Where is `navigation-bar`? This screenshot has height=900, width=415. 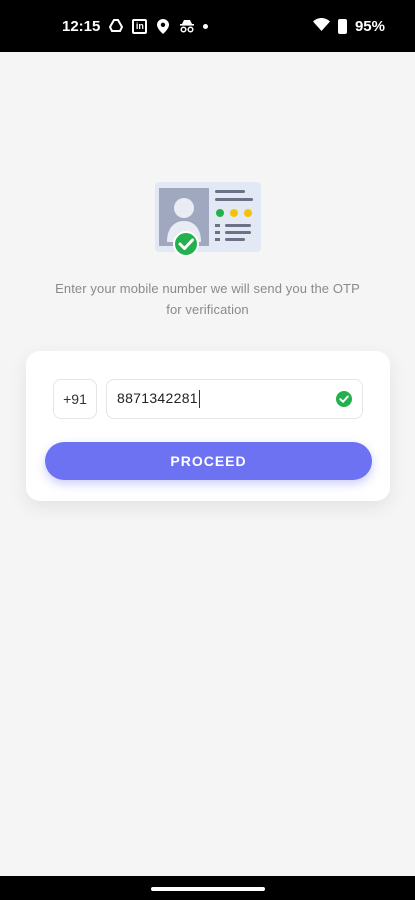
navigation-bar is located at coordinates (207, 888).